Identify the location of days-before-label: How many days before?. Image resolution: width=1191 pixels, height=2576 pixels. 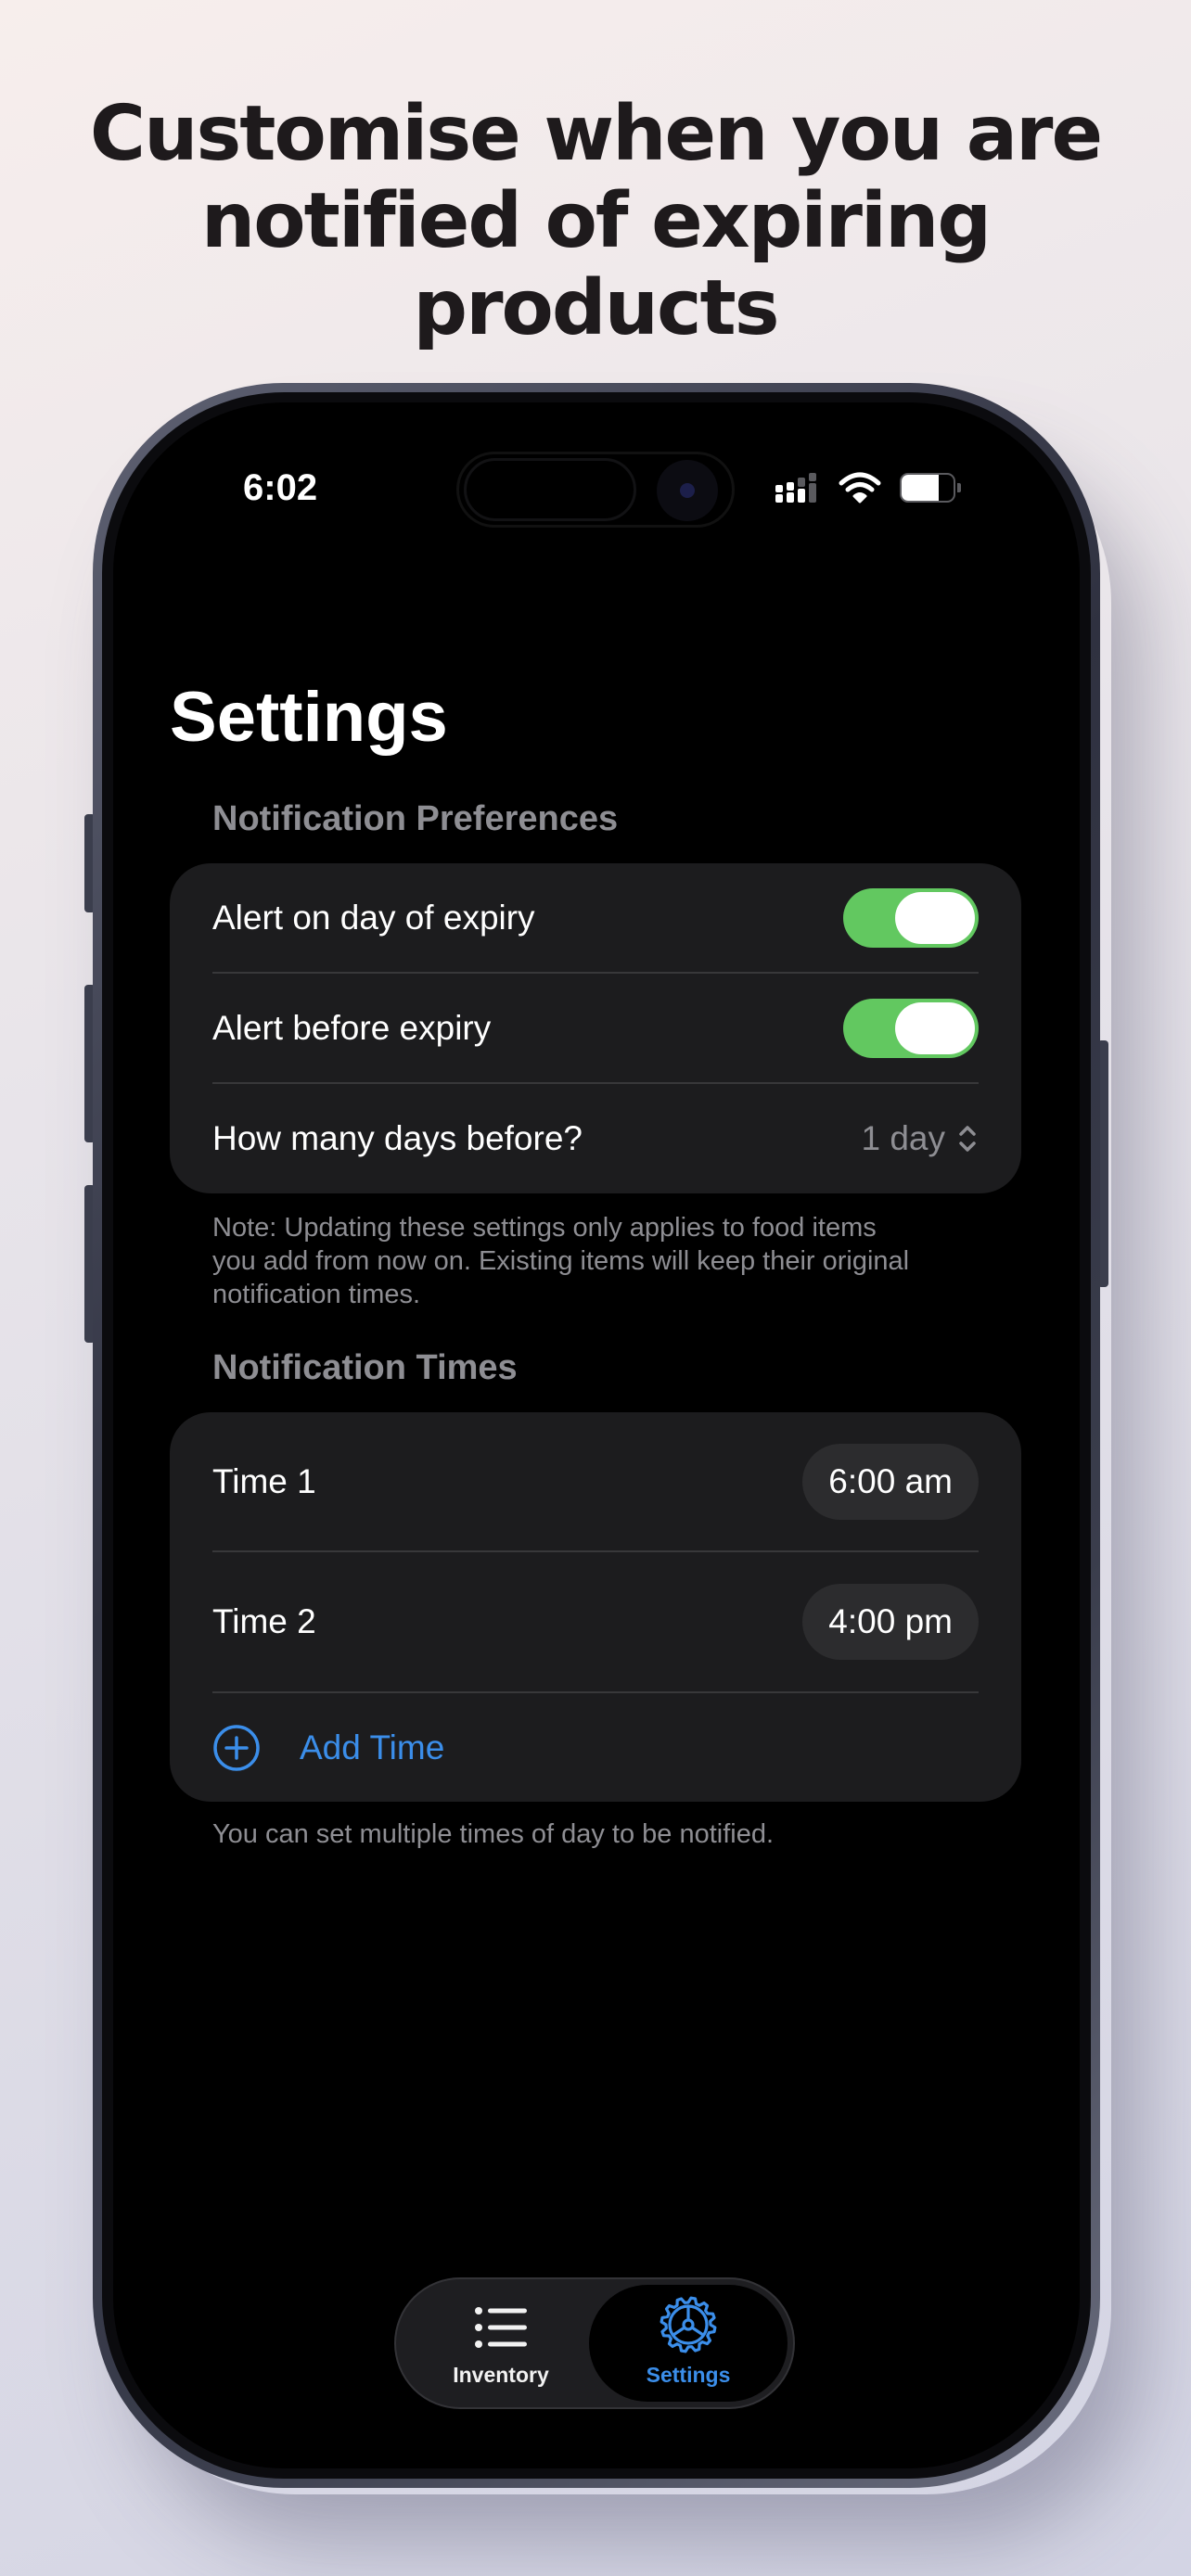
(398, 1138).